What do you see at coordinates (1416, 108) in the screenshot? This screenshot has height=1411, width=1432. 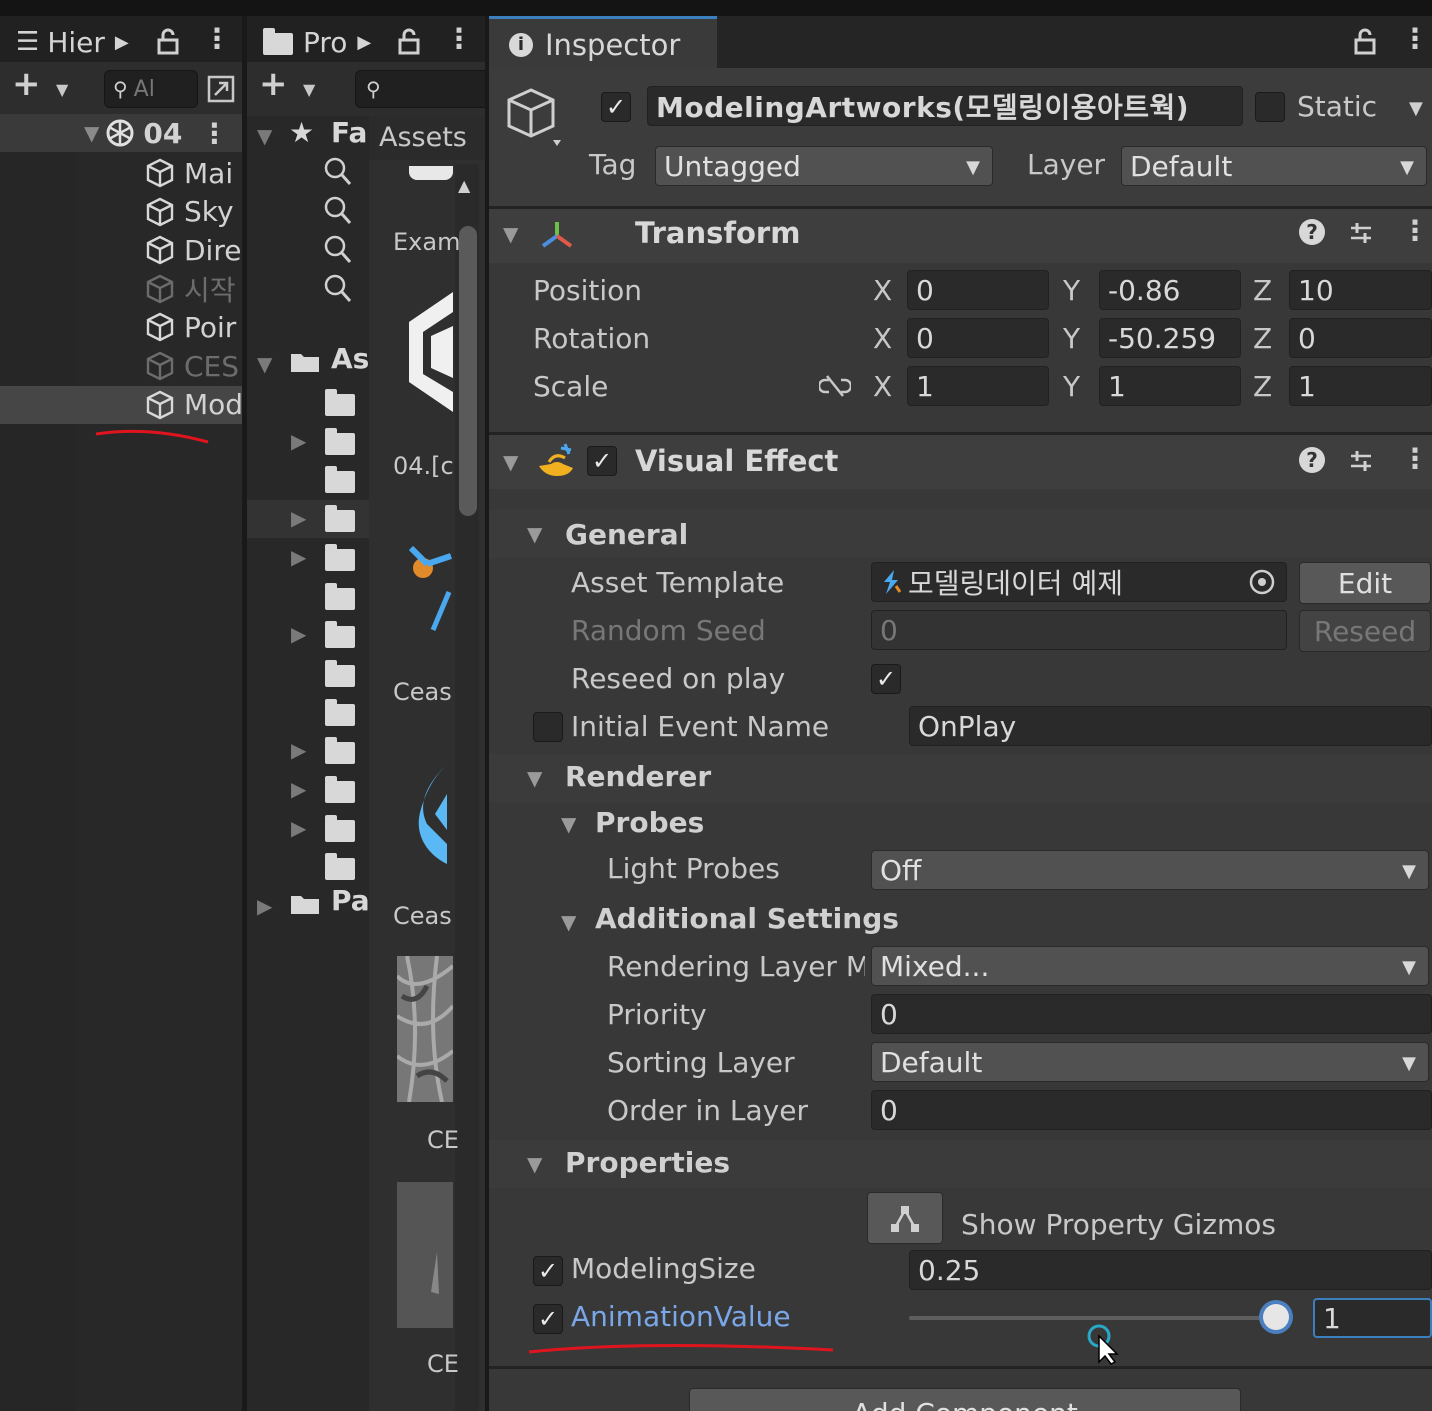 I see `chevron-down-icon: ▼` at bounding box center [1416, 108].